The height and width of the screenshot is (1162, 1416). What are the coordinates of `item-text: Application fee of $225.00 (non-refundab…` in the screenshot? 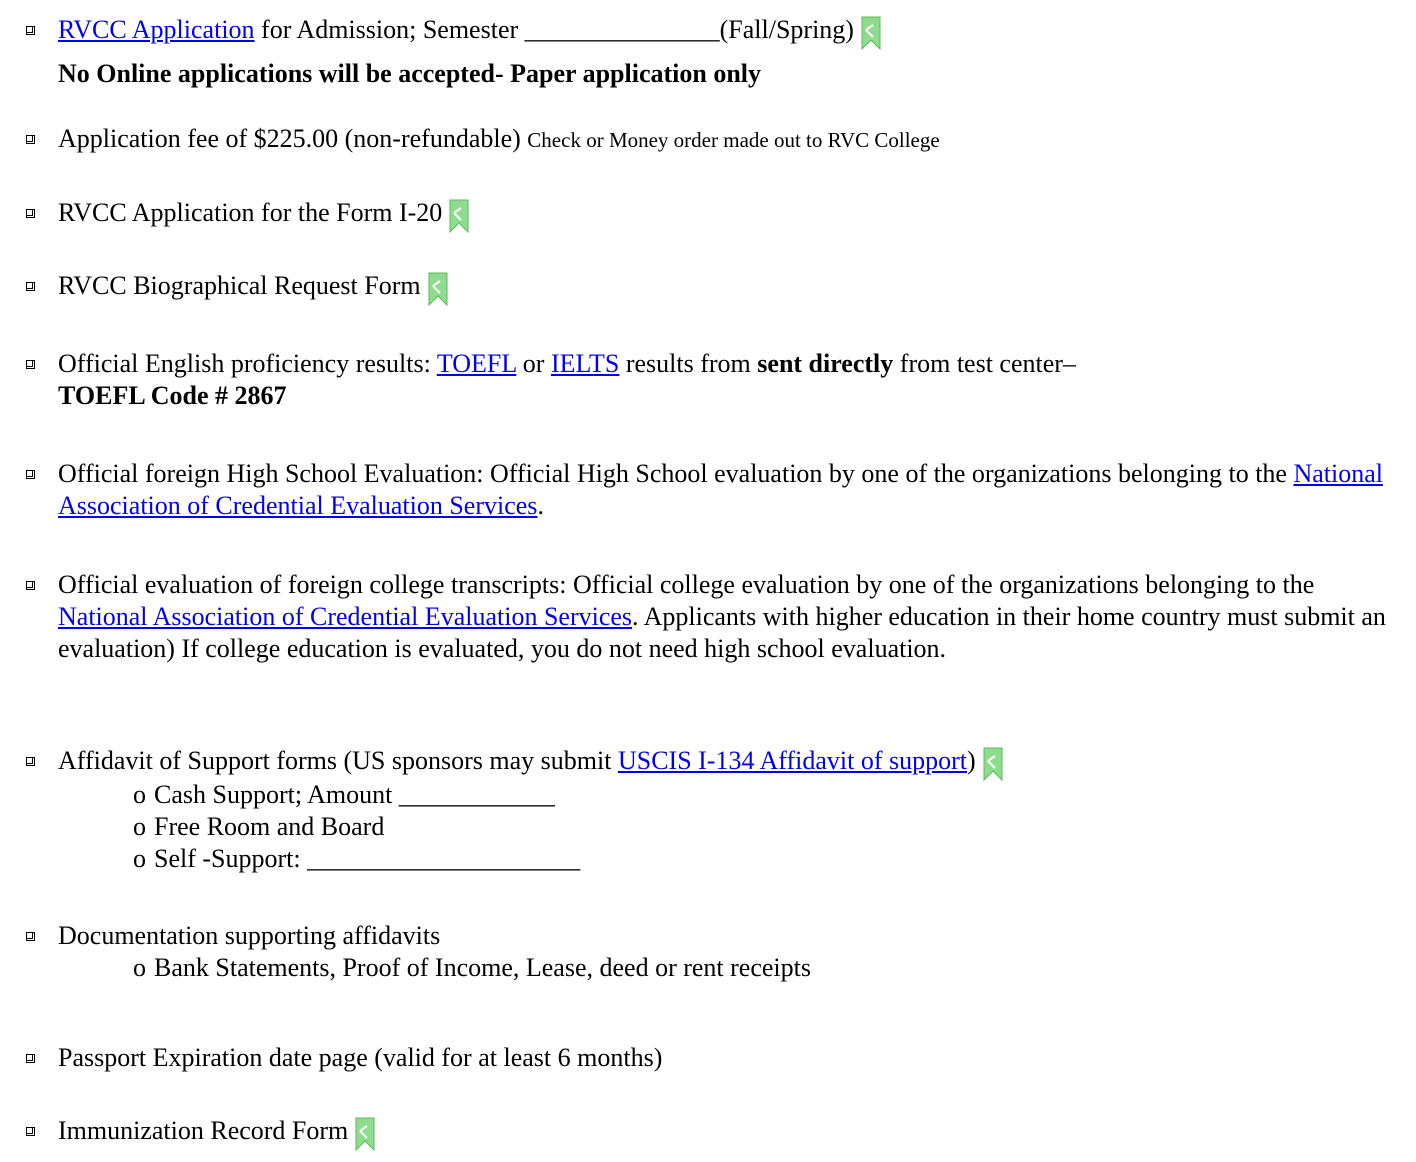 It's located at (293, 138).